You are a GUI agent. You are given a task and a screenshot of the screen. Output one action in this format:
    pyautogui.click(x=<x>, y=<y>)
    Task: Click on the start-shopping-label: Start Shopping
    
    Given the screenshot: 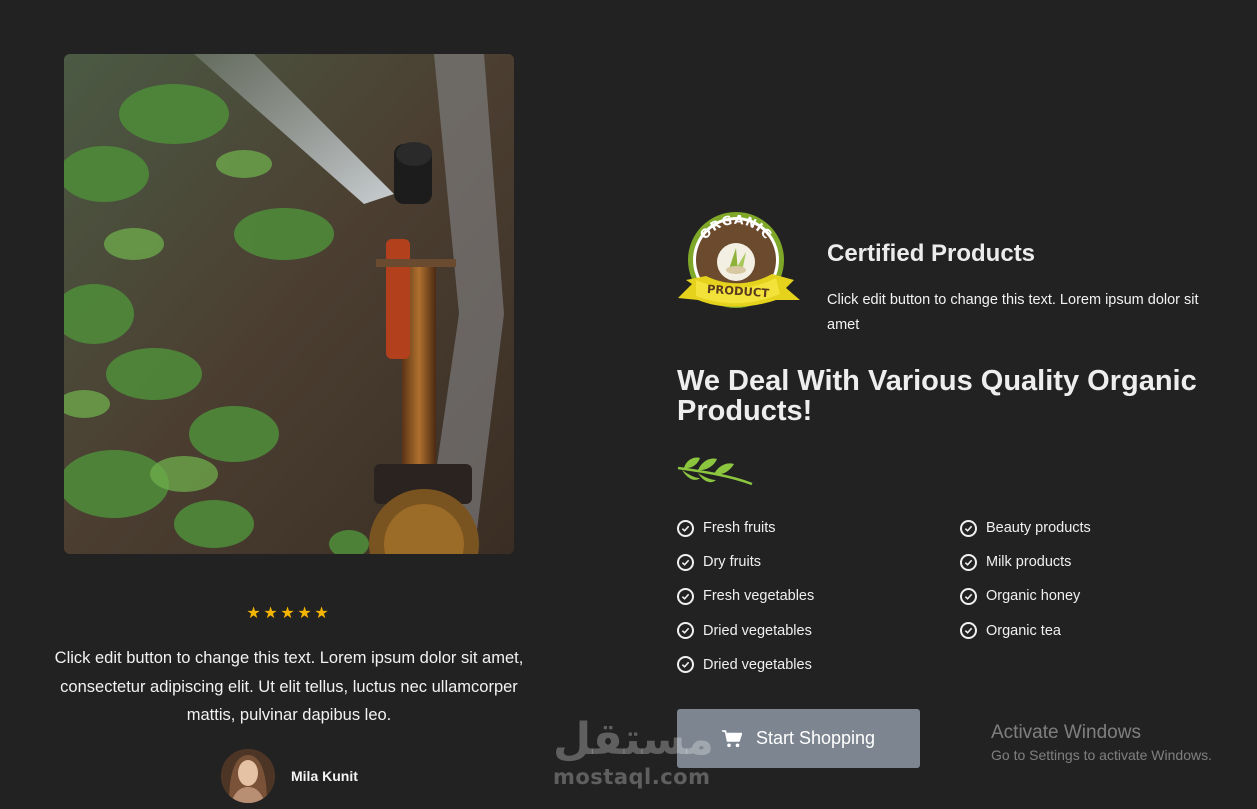 What is the action you would take?
    pyautogui.click(x=815, y=738)
    